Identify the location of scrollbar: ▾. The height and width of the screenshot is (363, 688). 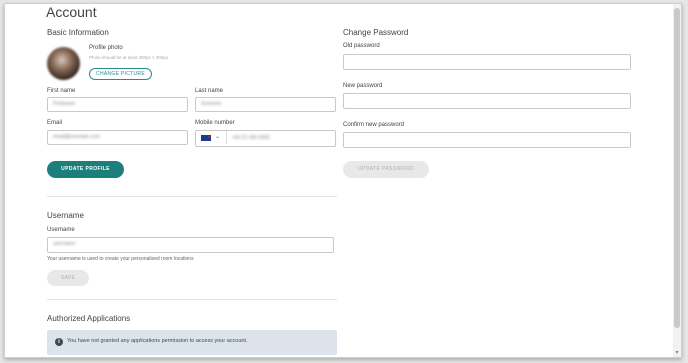
(677, 180).